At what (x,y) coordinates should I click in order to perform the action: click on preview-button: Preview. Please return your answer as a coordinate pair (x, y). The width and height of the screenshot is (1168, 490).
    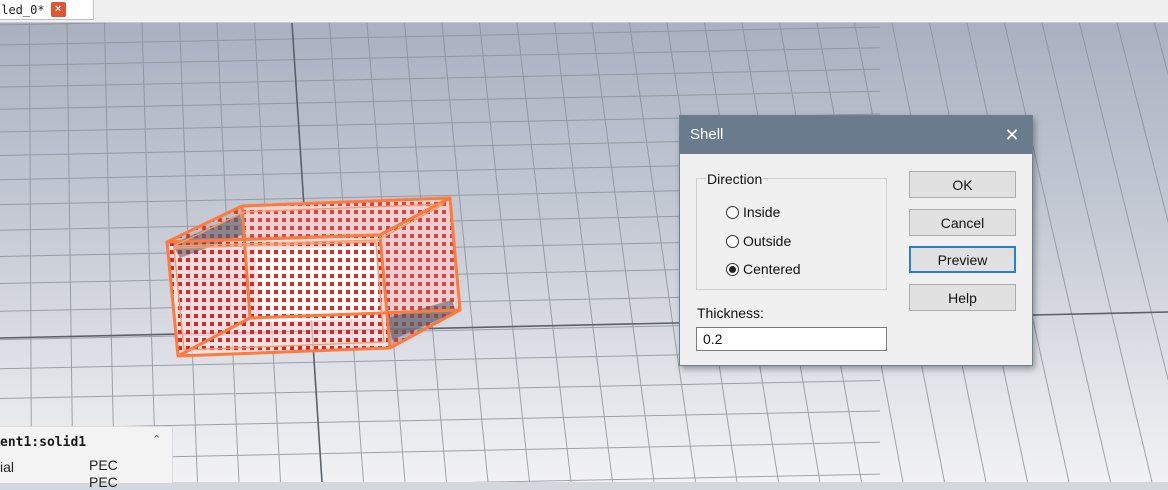
    Looking at the image, I should click on (962, 259).